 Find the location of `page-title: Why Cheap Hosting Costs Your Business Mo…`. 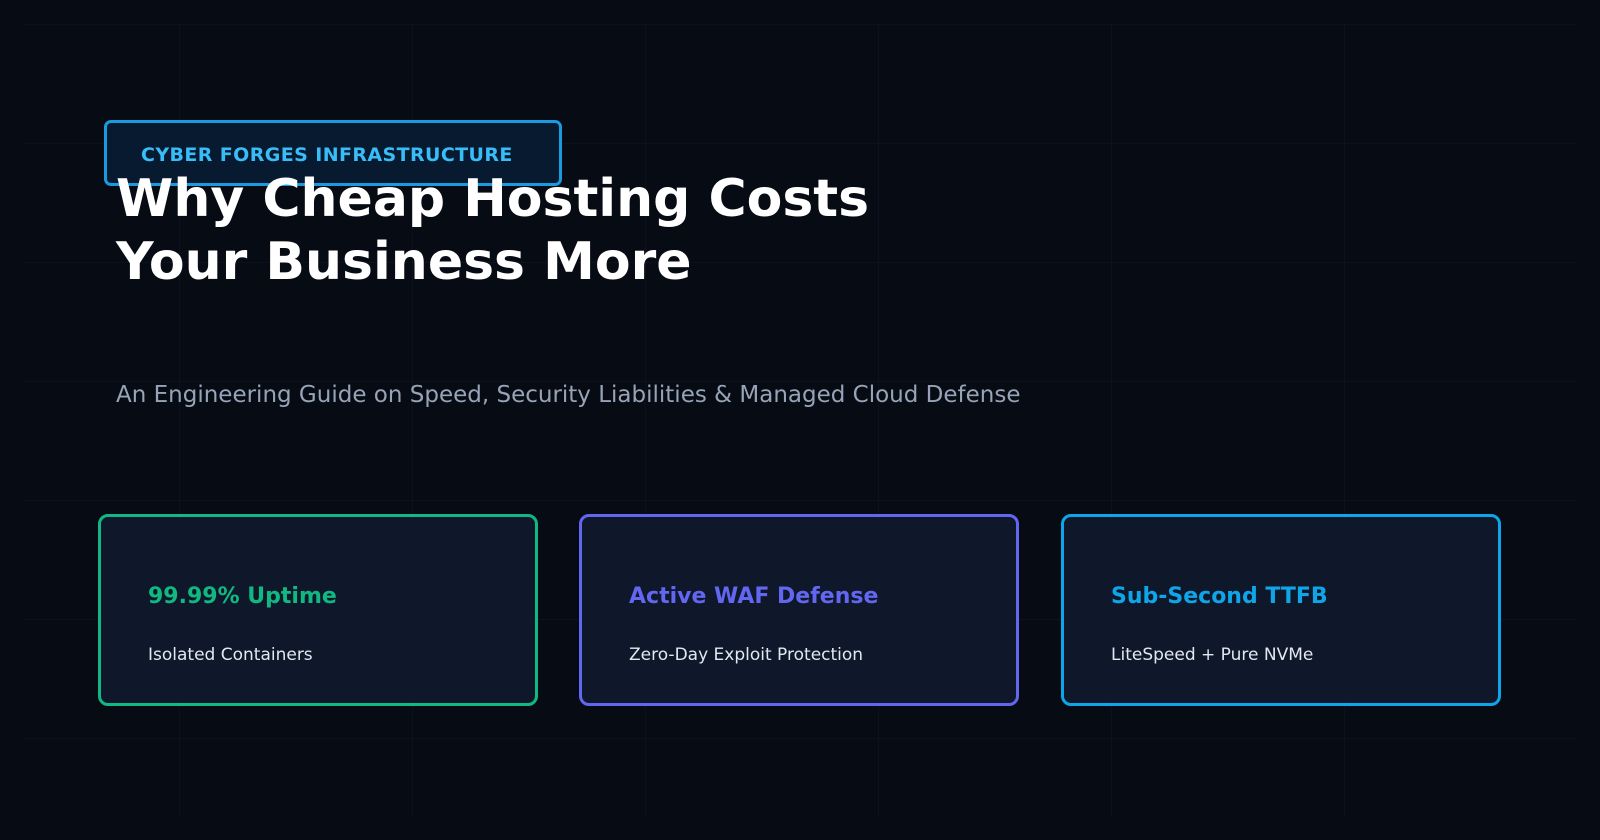

page-title: Why Cheap Hosting Costs Your Business Mo… is located at coordinates (492, 231).